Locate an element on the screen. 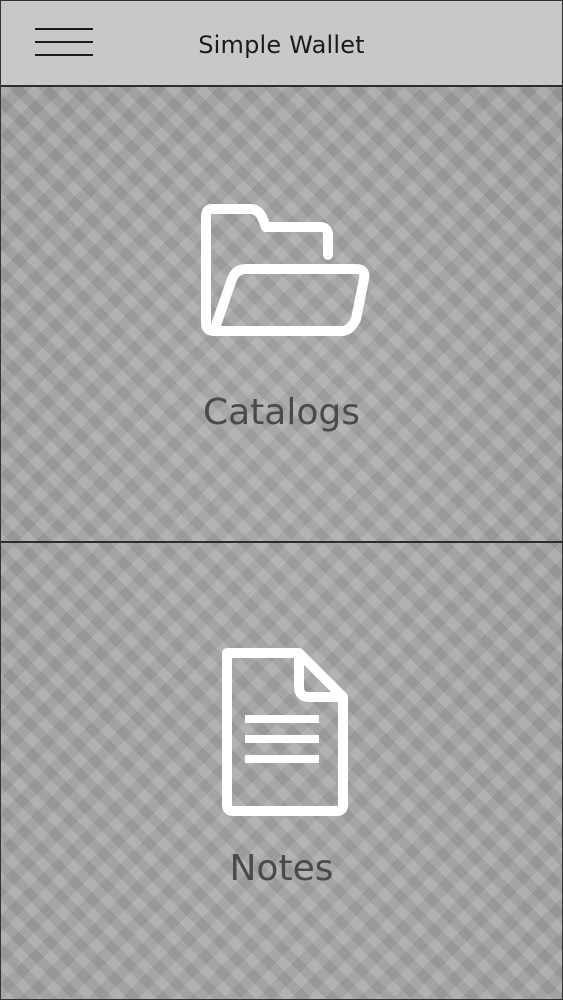 The width and height of the screenshot is (563, 1000). app-header: Simple Wallet is located at coordinates (281, 44).